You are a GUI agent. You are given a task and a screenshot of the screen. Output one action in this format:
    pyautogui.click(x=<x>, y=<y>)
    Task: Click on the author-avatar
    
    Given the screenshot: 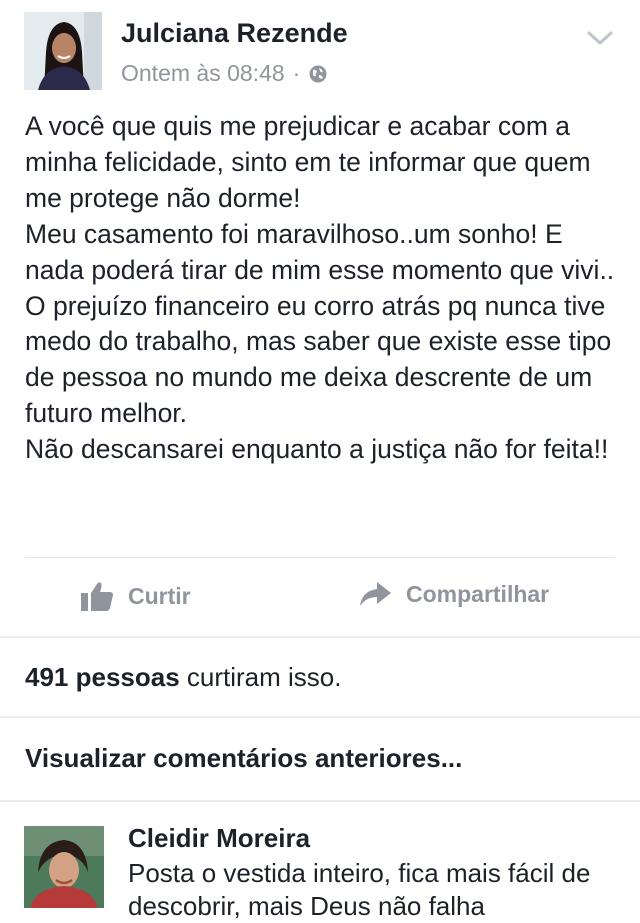 What is the action you would take?
    pyautogui.click(x=63, y=51)
    